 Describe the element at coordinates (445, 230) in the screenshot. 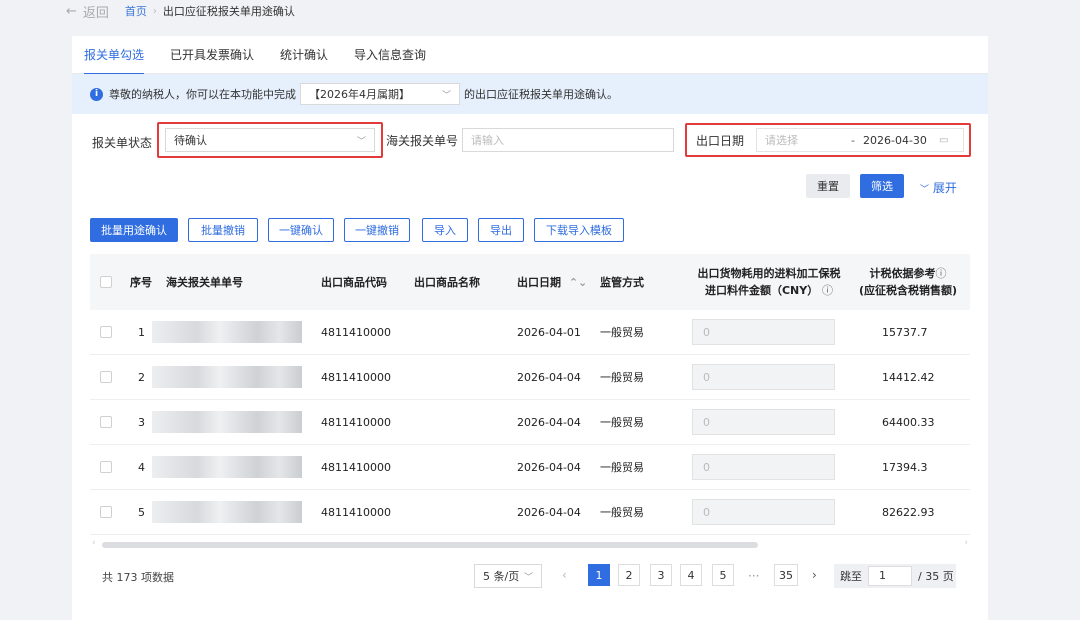

I see `import-button: 导入` at that location.